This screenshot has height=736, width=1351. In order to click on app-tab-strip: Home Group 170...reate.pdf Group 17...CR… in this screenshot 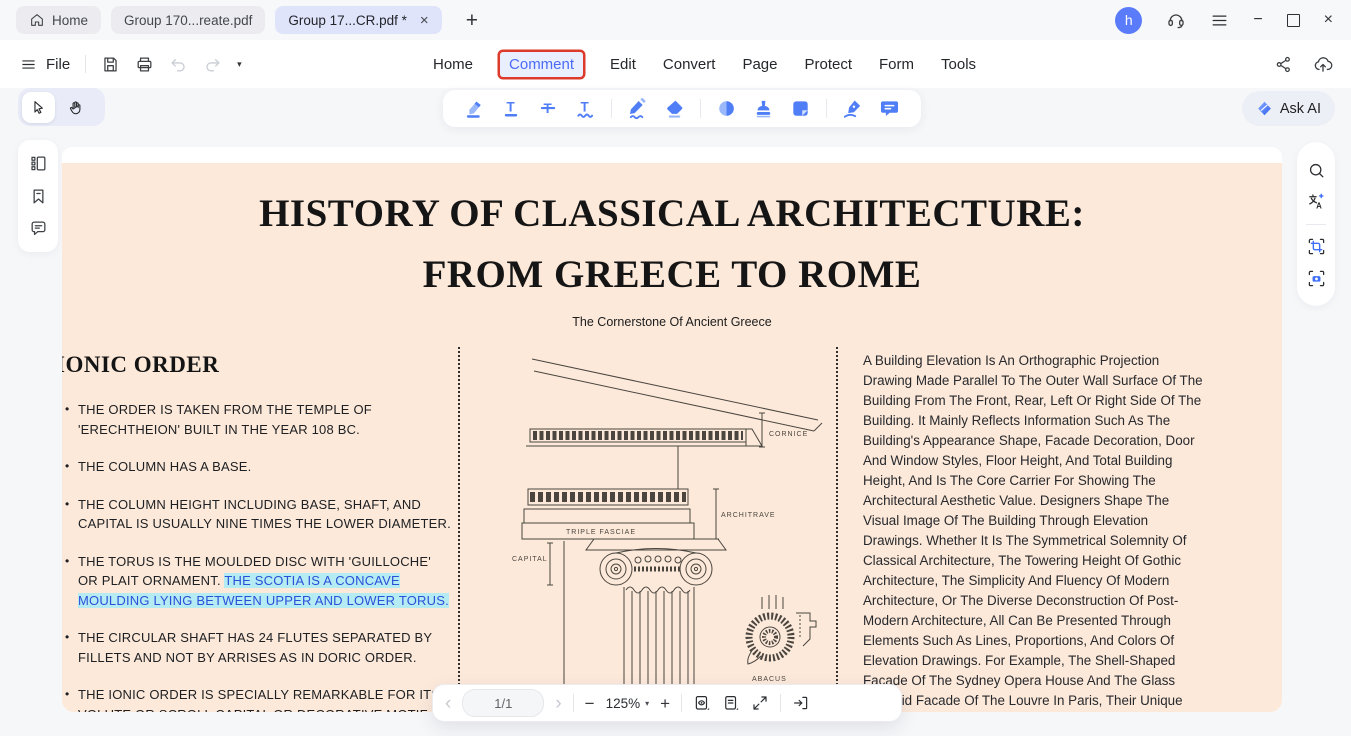, I will do `click(239, 20)`.